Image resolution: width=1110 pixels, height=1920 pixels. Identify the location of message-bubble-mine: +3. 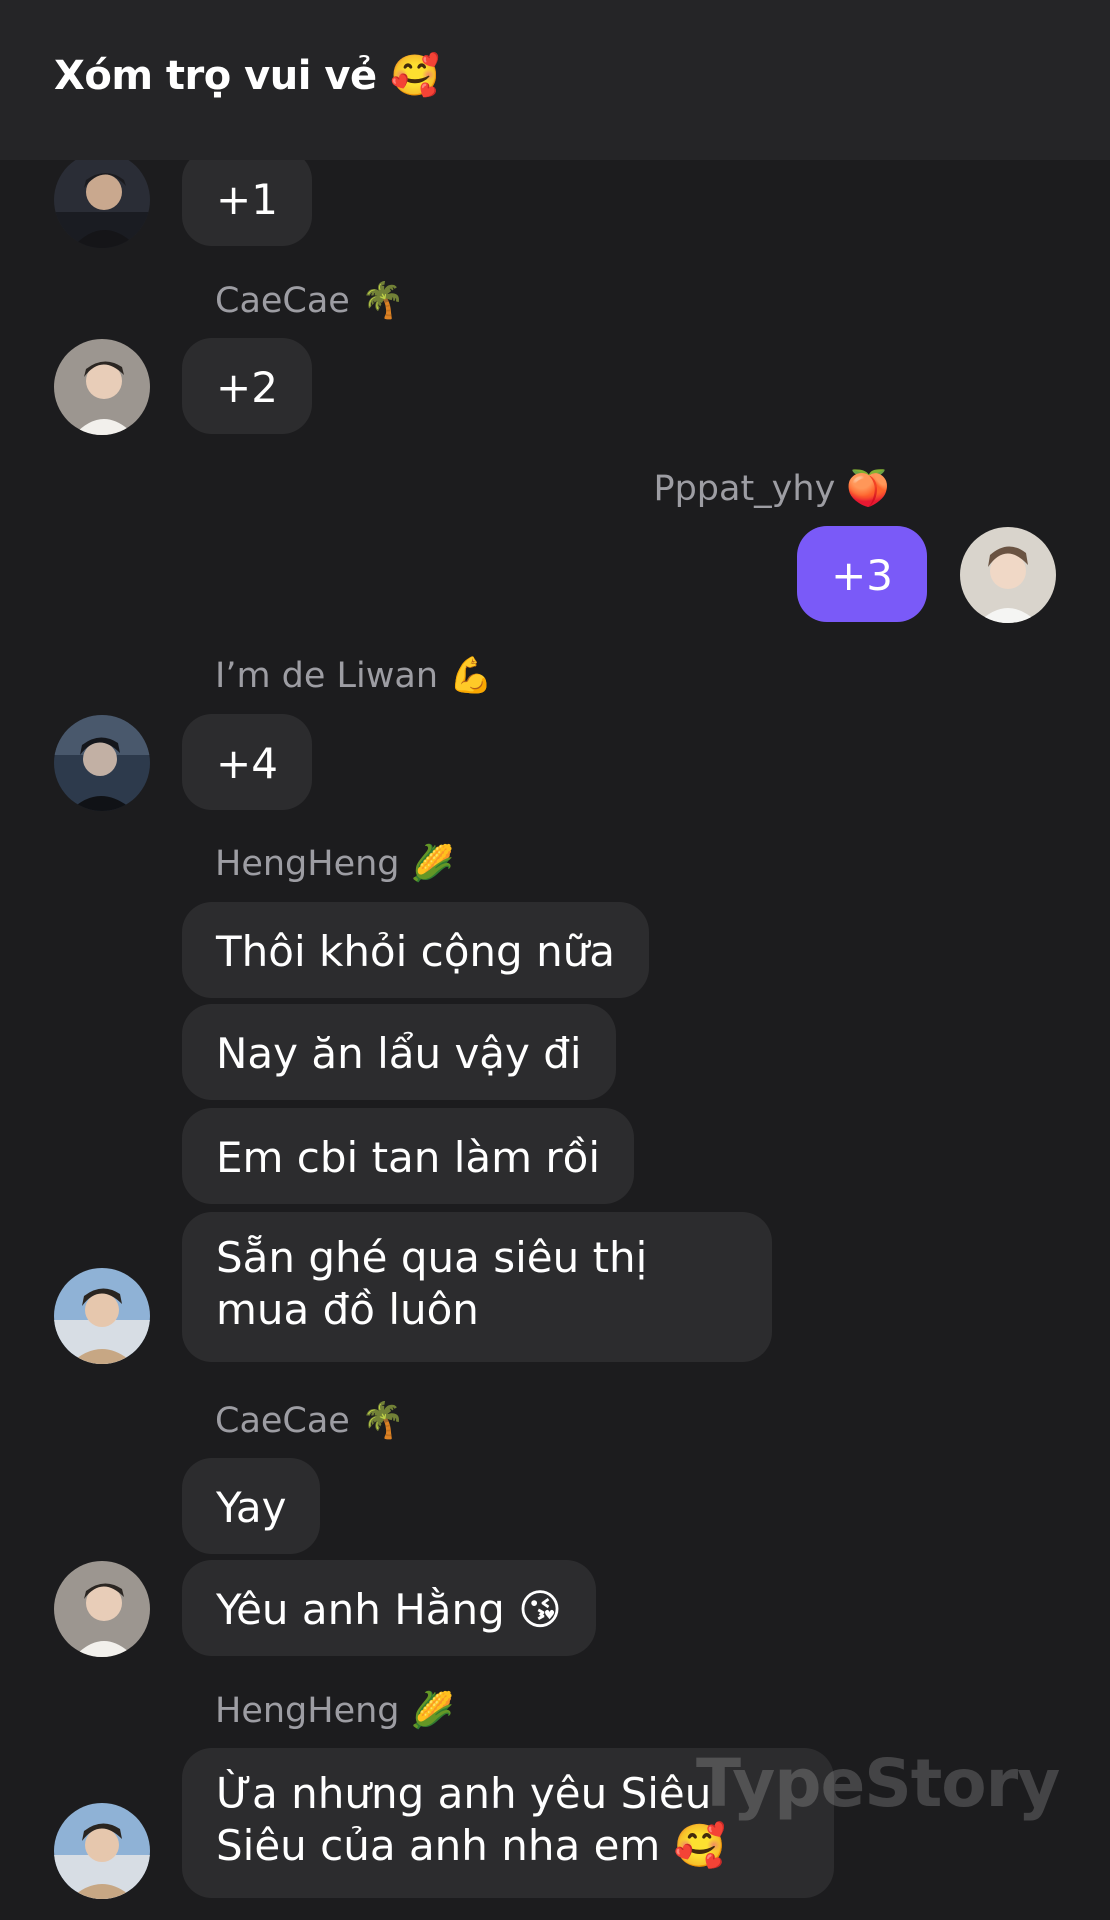
(862, 574).